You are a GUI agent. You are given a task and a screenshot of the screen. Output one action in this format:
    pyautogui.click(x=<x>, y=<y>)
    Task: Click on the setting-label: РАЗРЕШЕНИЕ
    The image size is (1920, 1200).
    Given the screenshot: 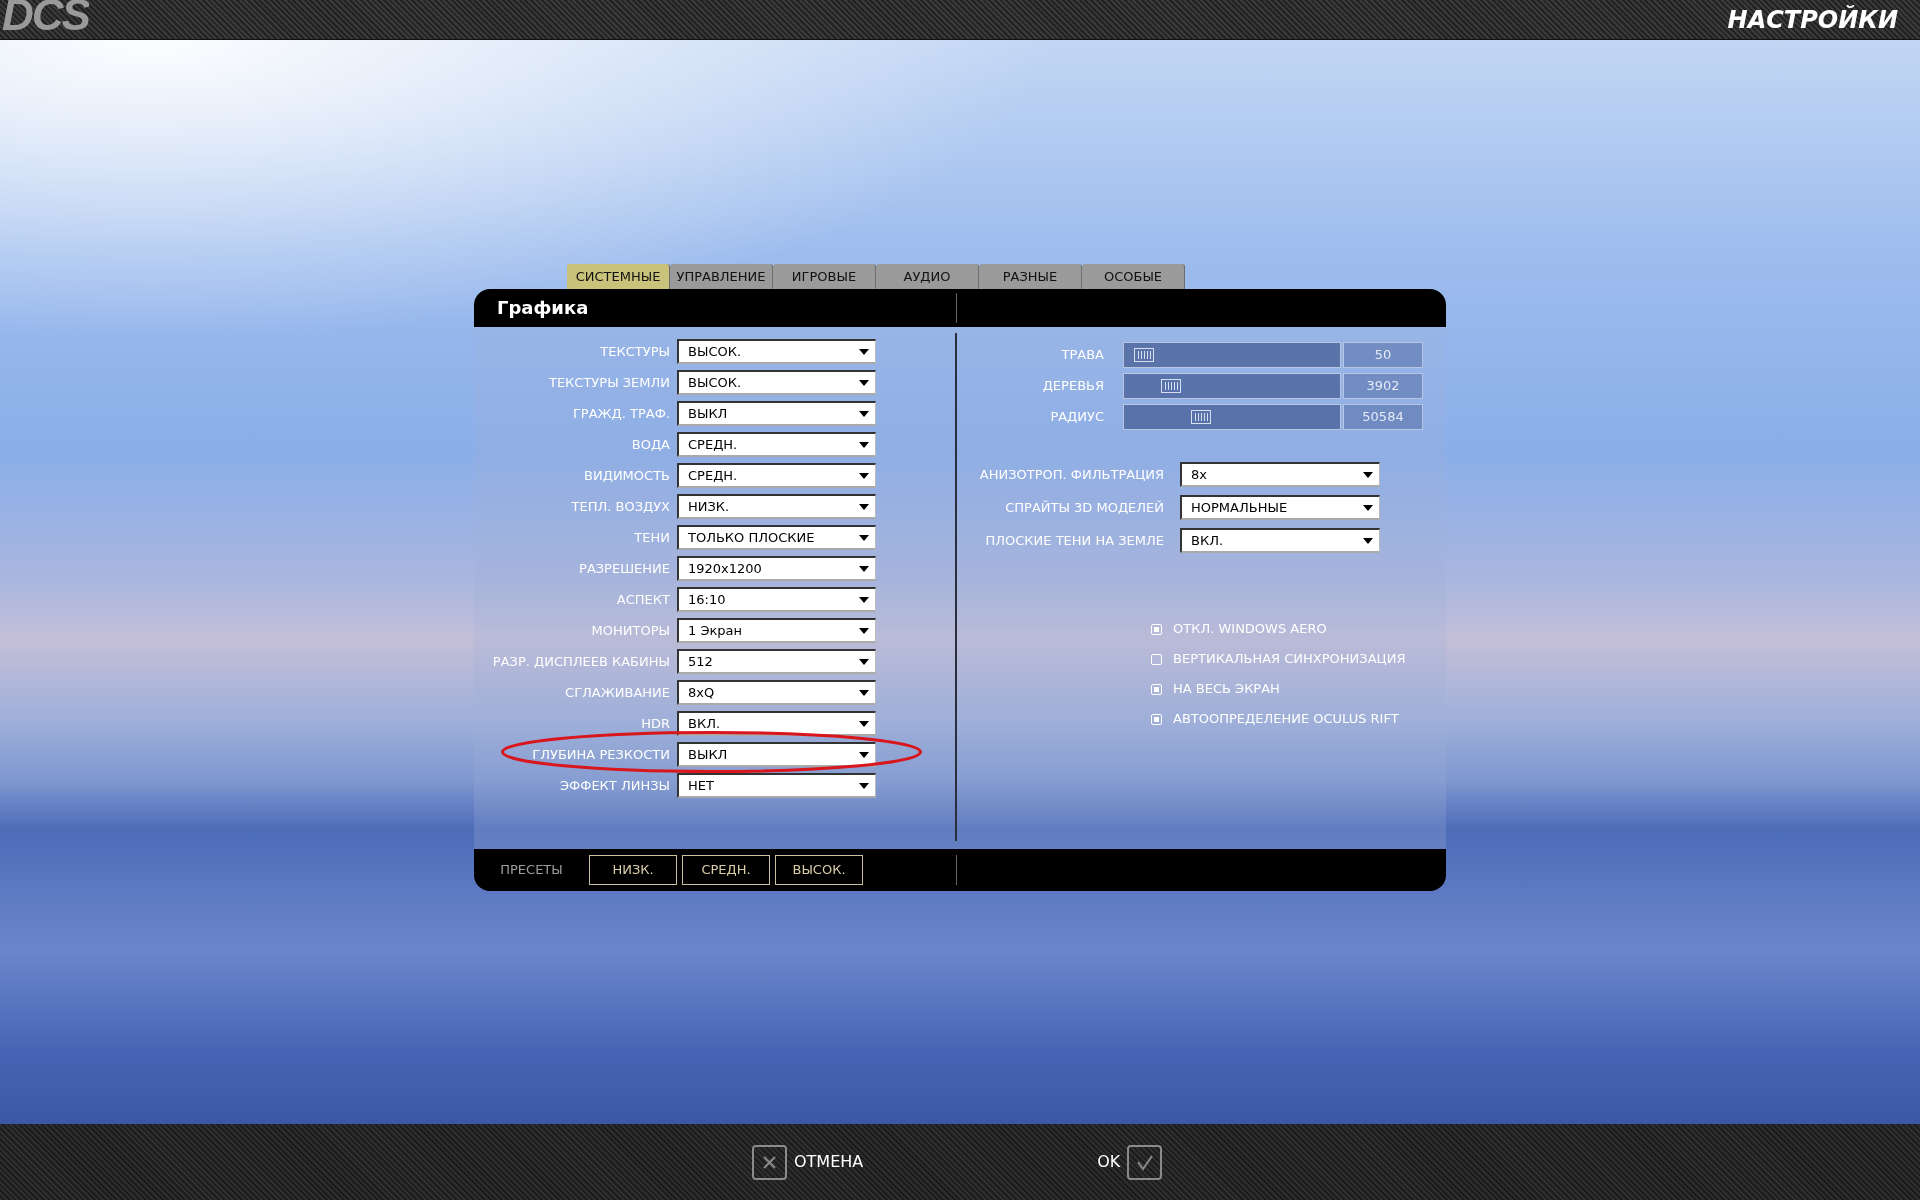 What is the action you would take?
    pyautogui.click(x=624, y=568)
    